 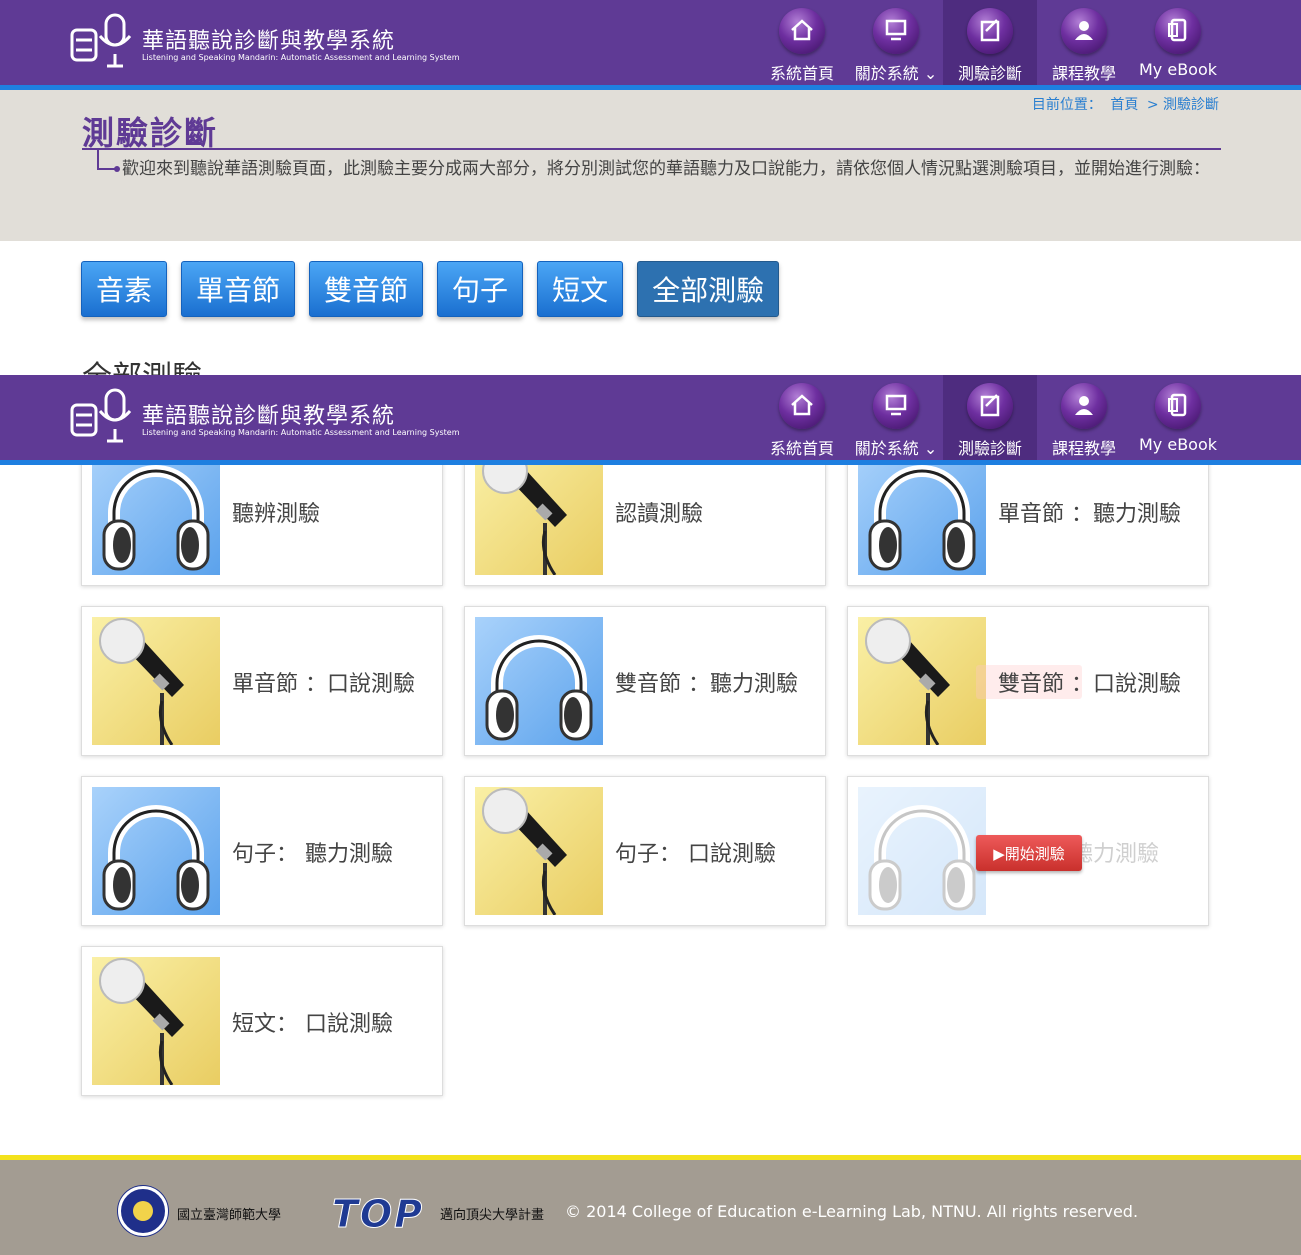 What do you see at coordinates (706, 684) in the screenshot?
I see `card-title: 雙音節 ：聽力測驗` at bounding box center [706, 684].